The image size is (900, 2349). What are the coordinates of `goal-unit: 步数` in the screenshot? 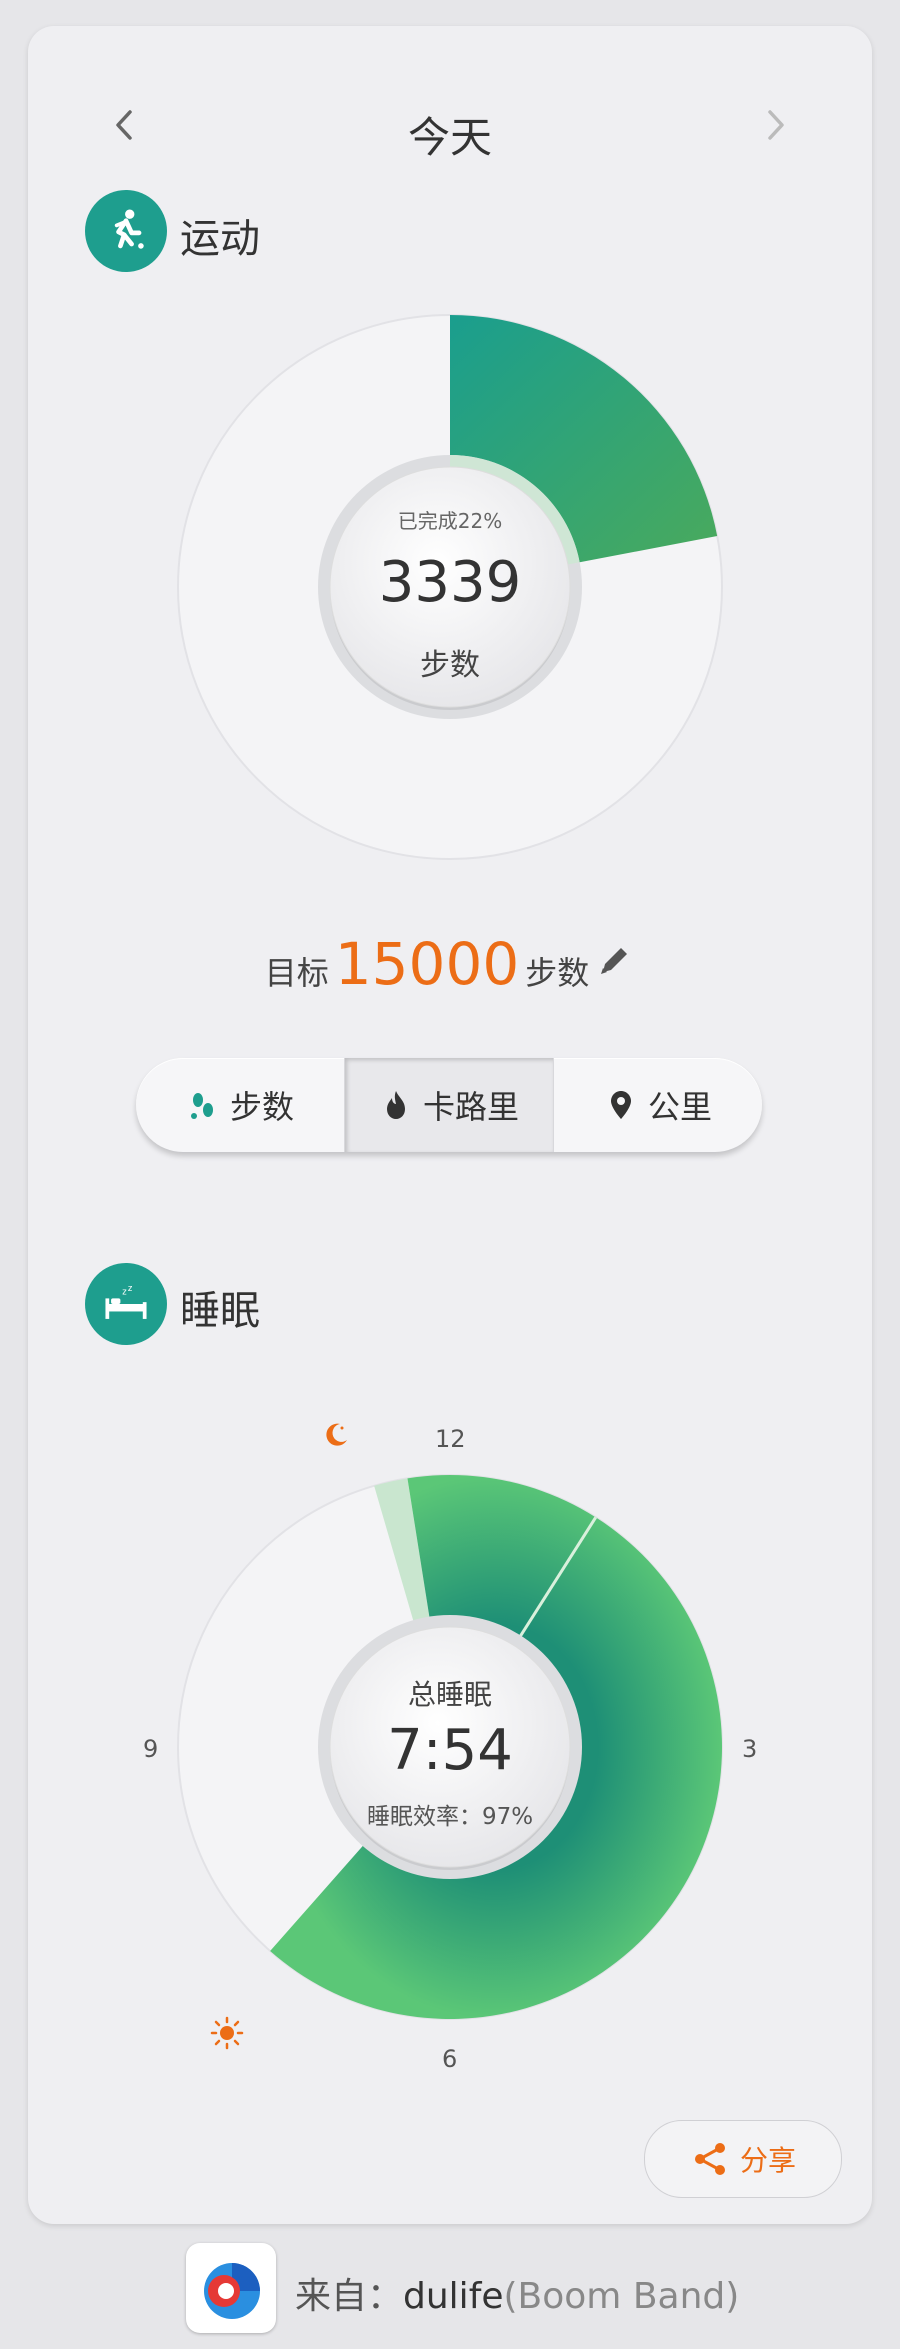 It's located at (557, 973).